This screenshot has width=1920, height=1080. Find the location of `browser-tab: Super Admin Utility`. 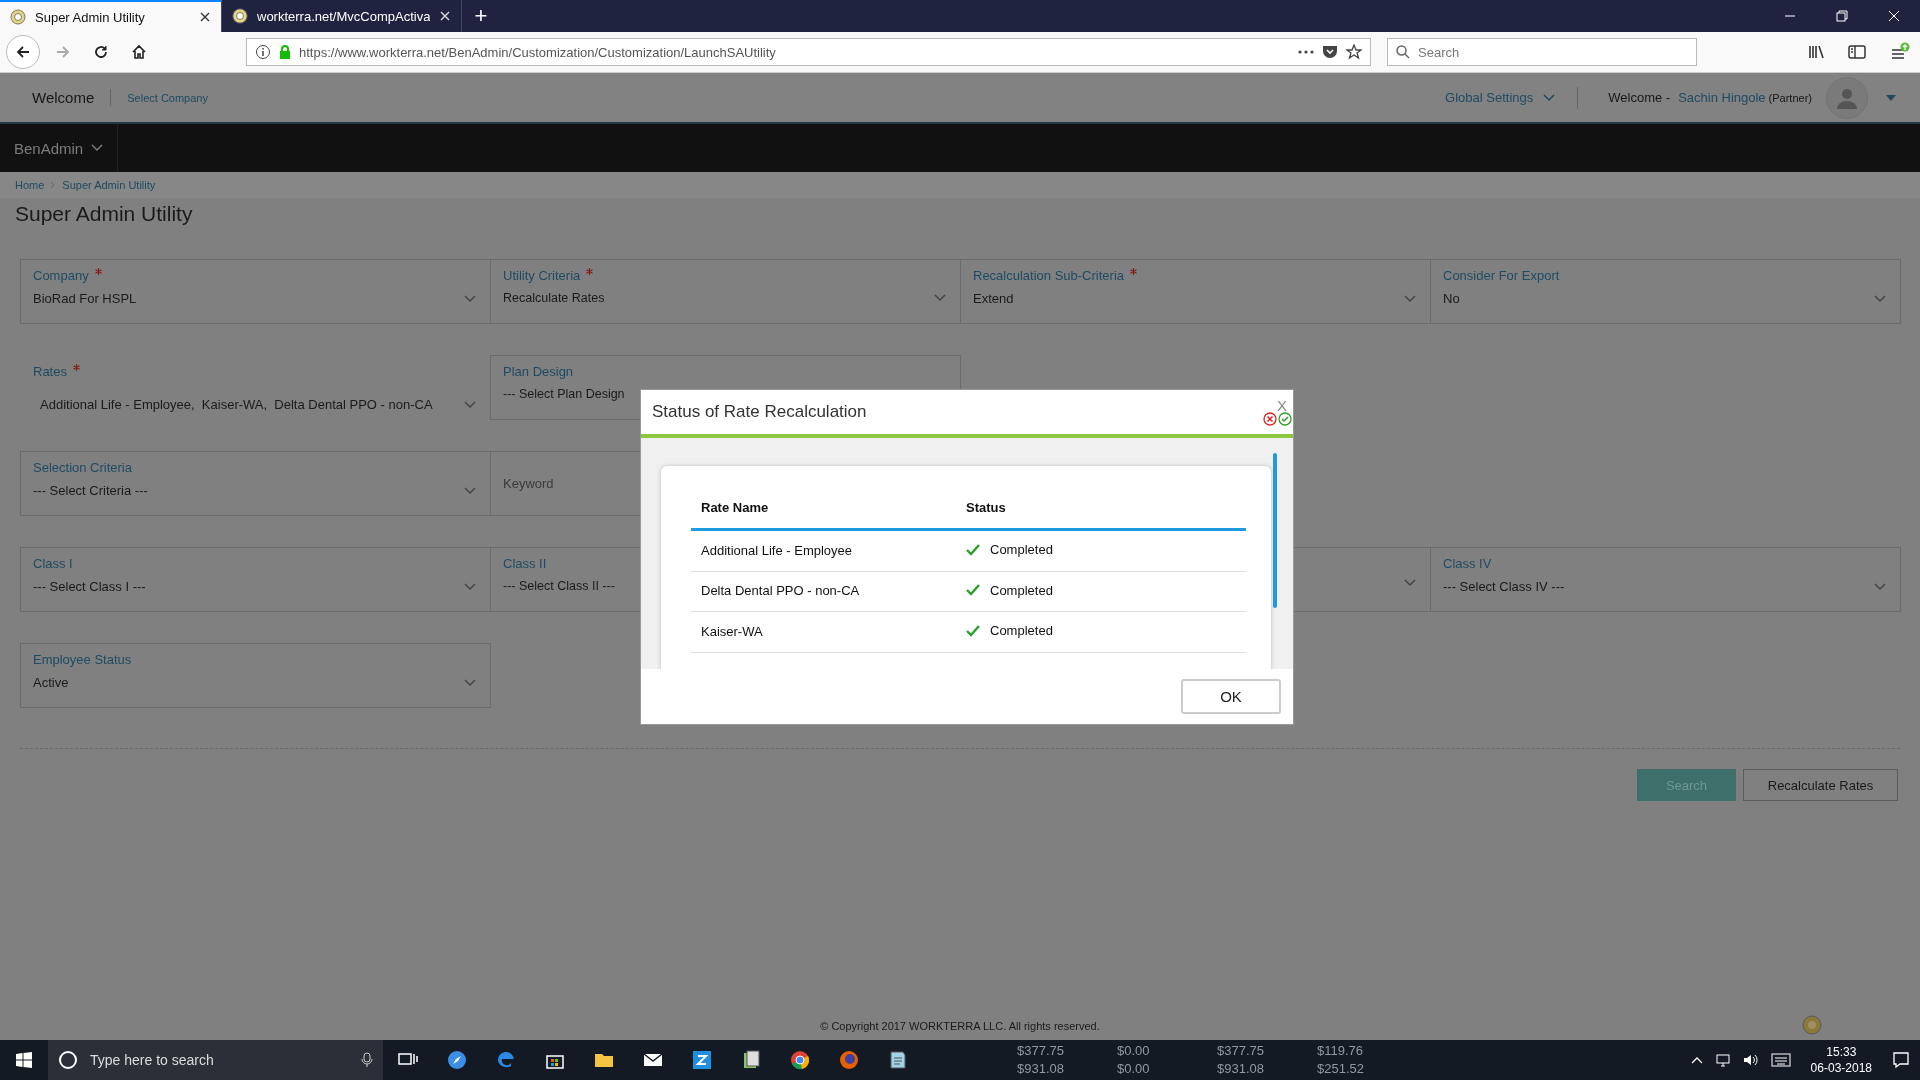

browser-tab: Super Admin Utility is located at coordinates (111, 16).